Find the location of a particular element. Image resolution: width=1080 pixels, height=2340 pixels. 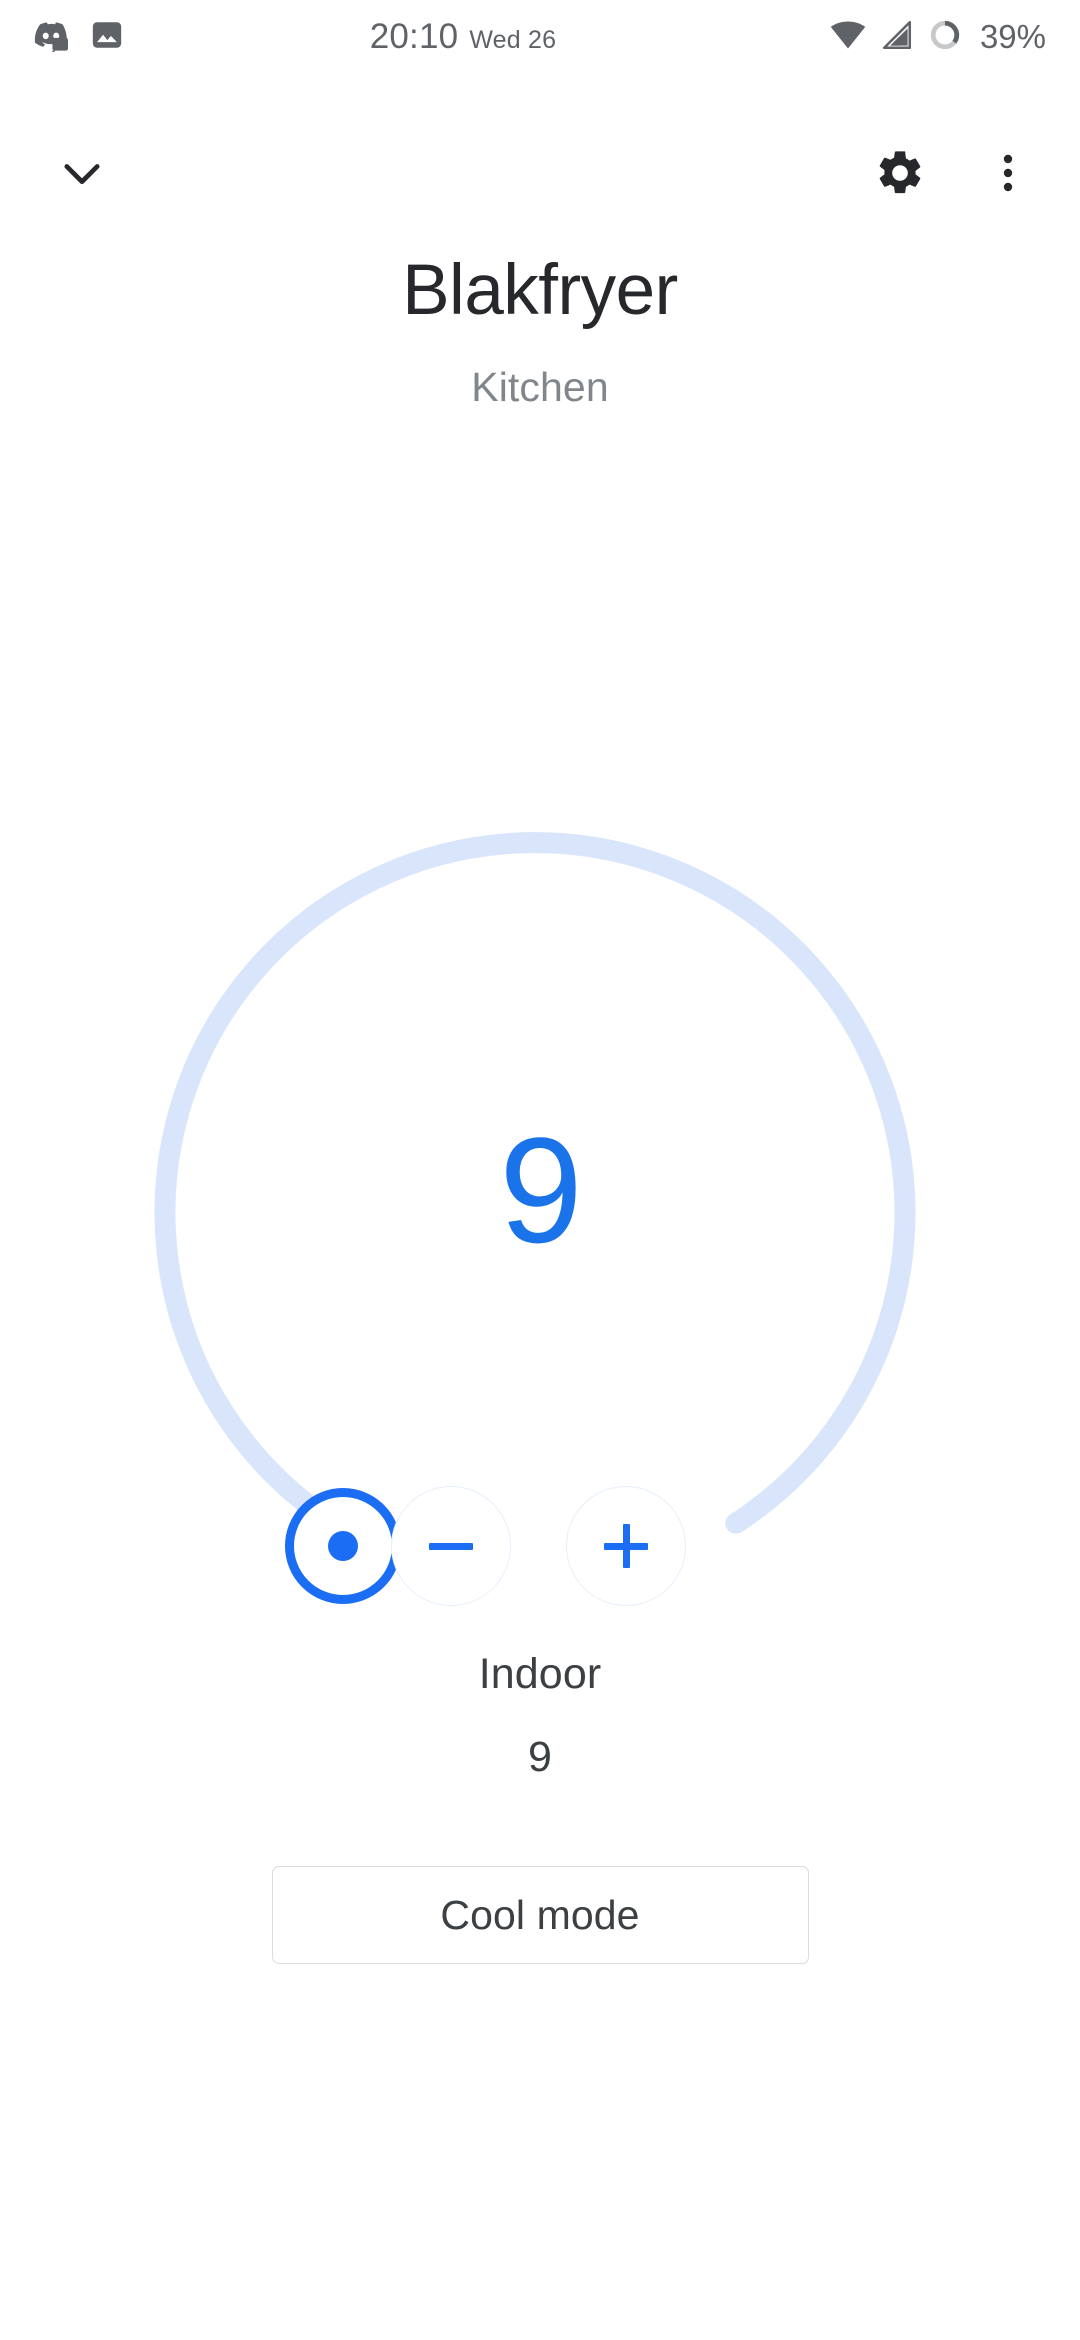

dial-handle-dot is located at coordinates (343, 1546).